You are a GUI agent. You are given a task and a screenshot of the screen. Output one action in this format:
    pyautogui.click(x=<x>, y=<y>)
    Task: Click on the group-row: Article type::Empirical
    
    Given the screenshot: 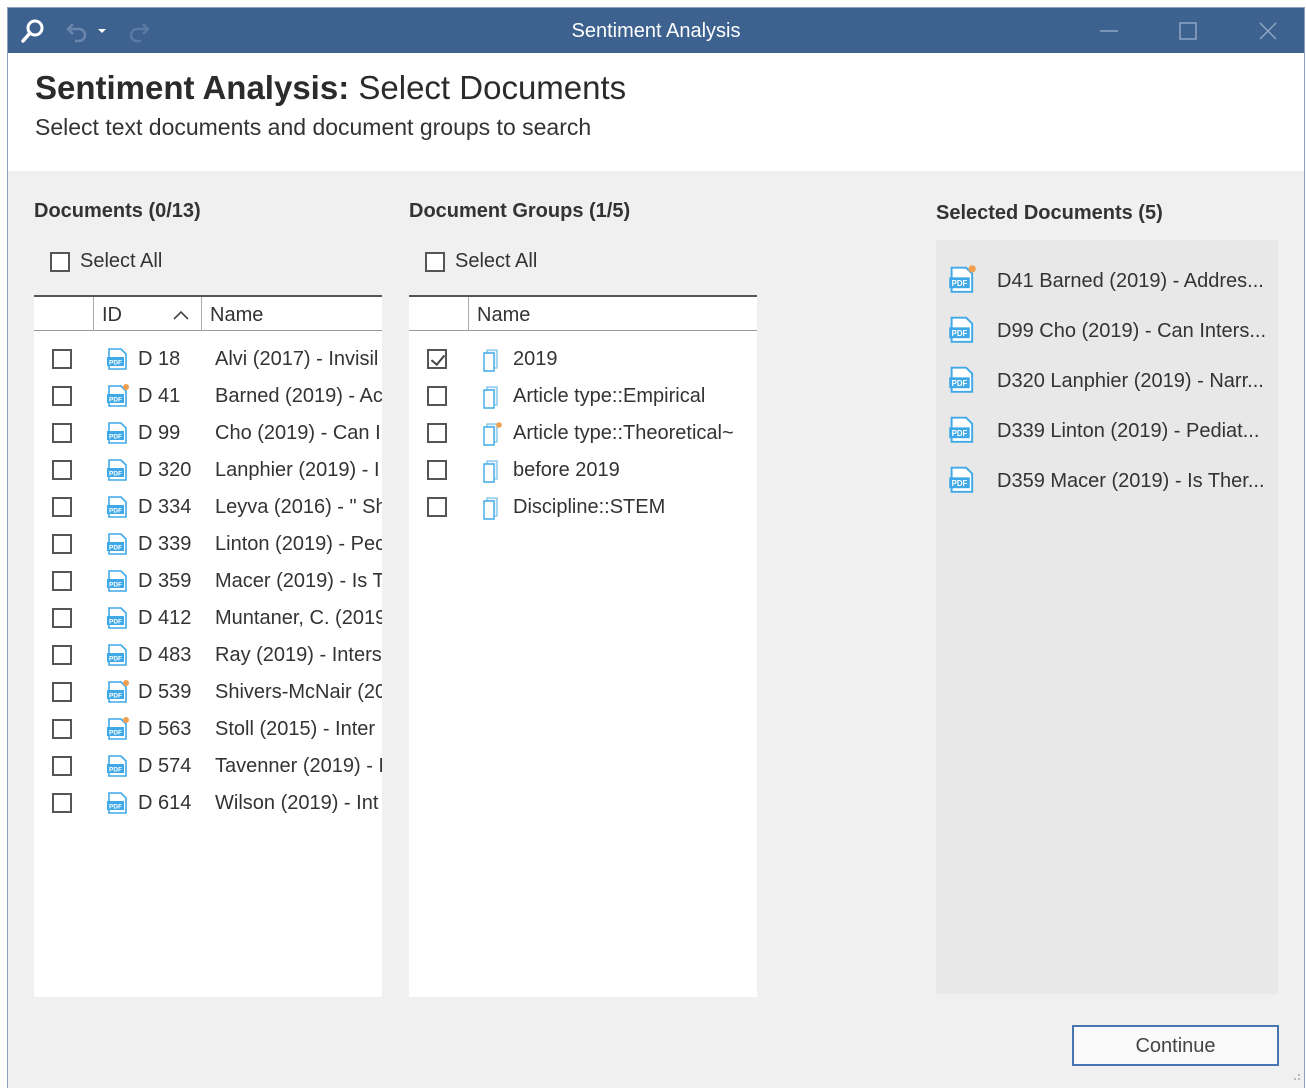 What is the action you would take?
    pyautogui.click(x=583, y=396)
    